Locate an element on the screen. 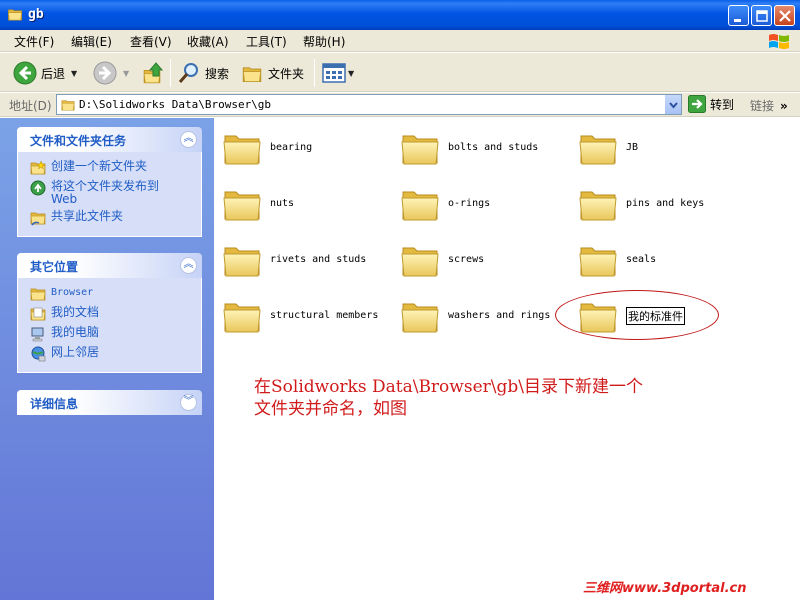 This screenshot has height=600, width=800. folder-item: o-rings is located at coordinates (485, 202).